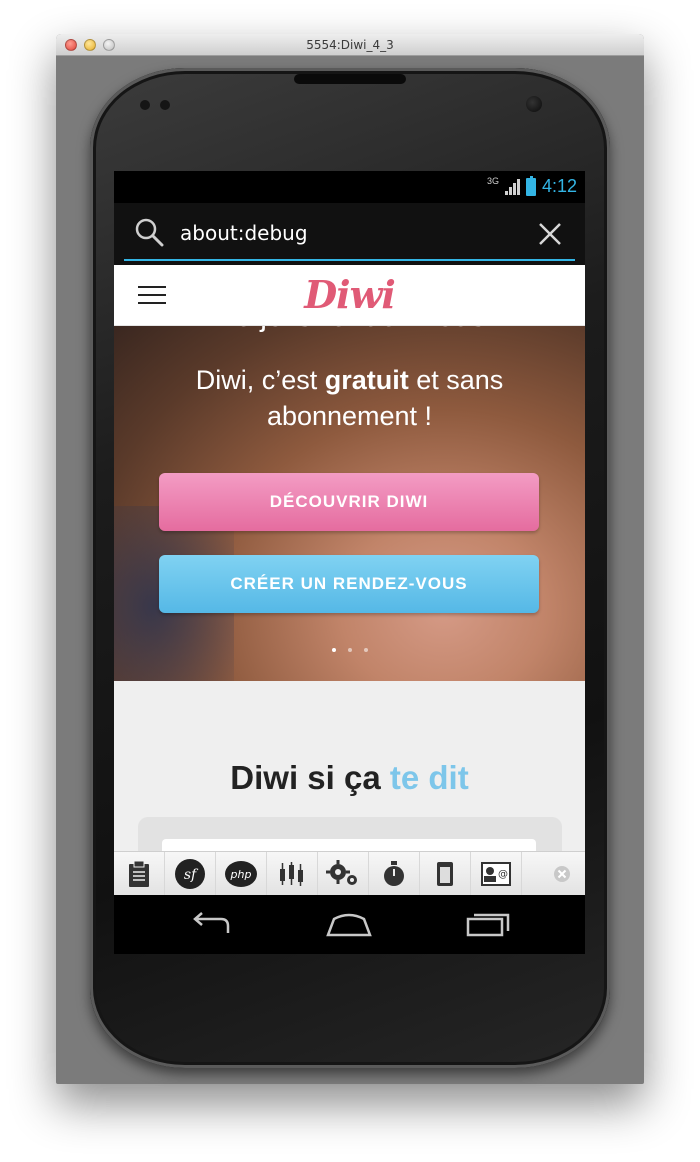 The width and height of the screenshot is (700, 1162). I want to click on carousel-indicator, so click(349, 648).